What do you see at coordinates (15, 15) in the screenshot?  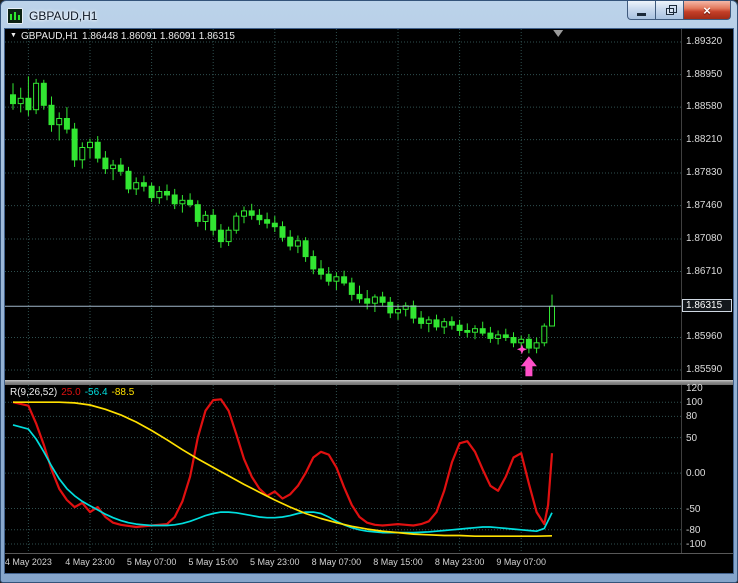 I see `chart-window-icon` at bounding box center [15, 15].